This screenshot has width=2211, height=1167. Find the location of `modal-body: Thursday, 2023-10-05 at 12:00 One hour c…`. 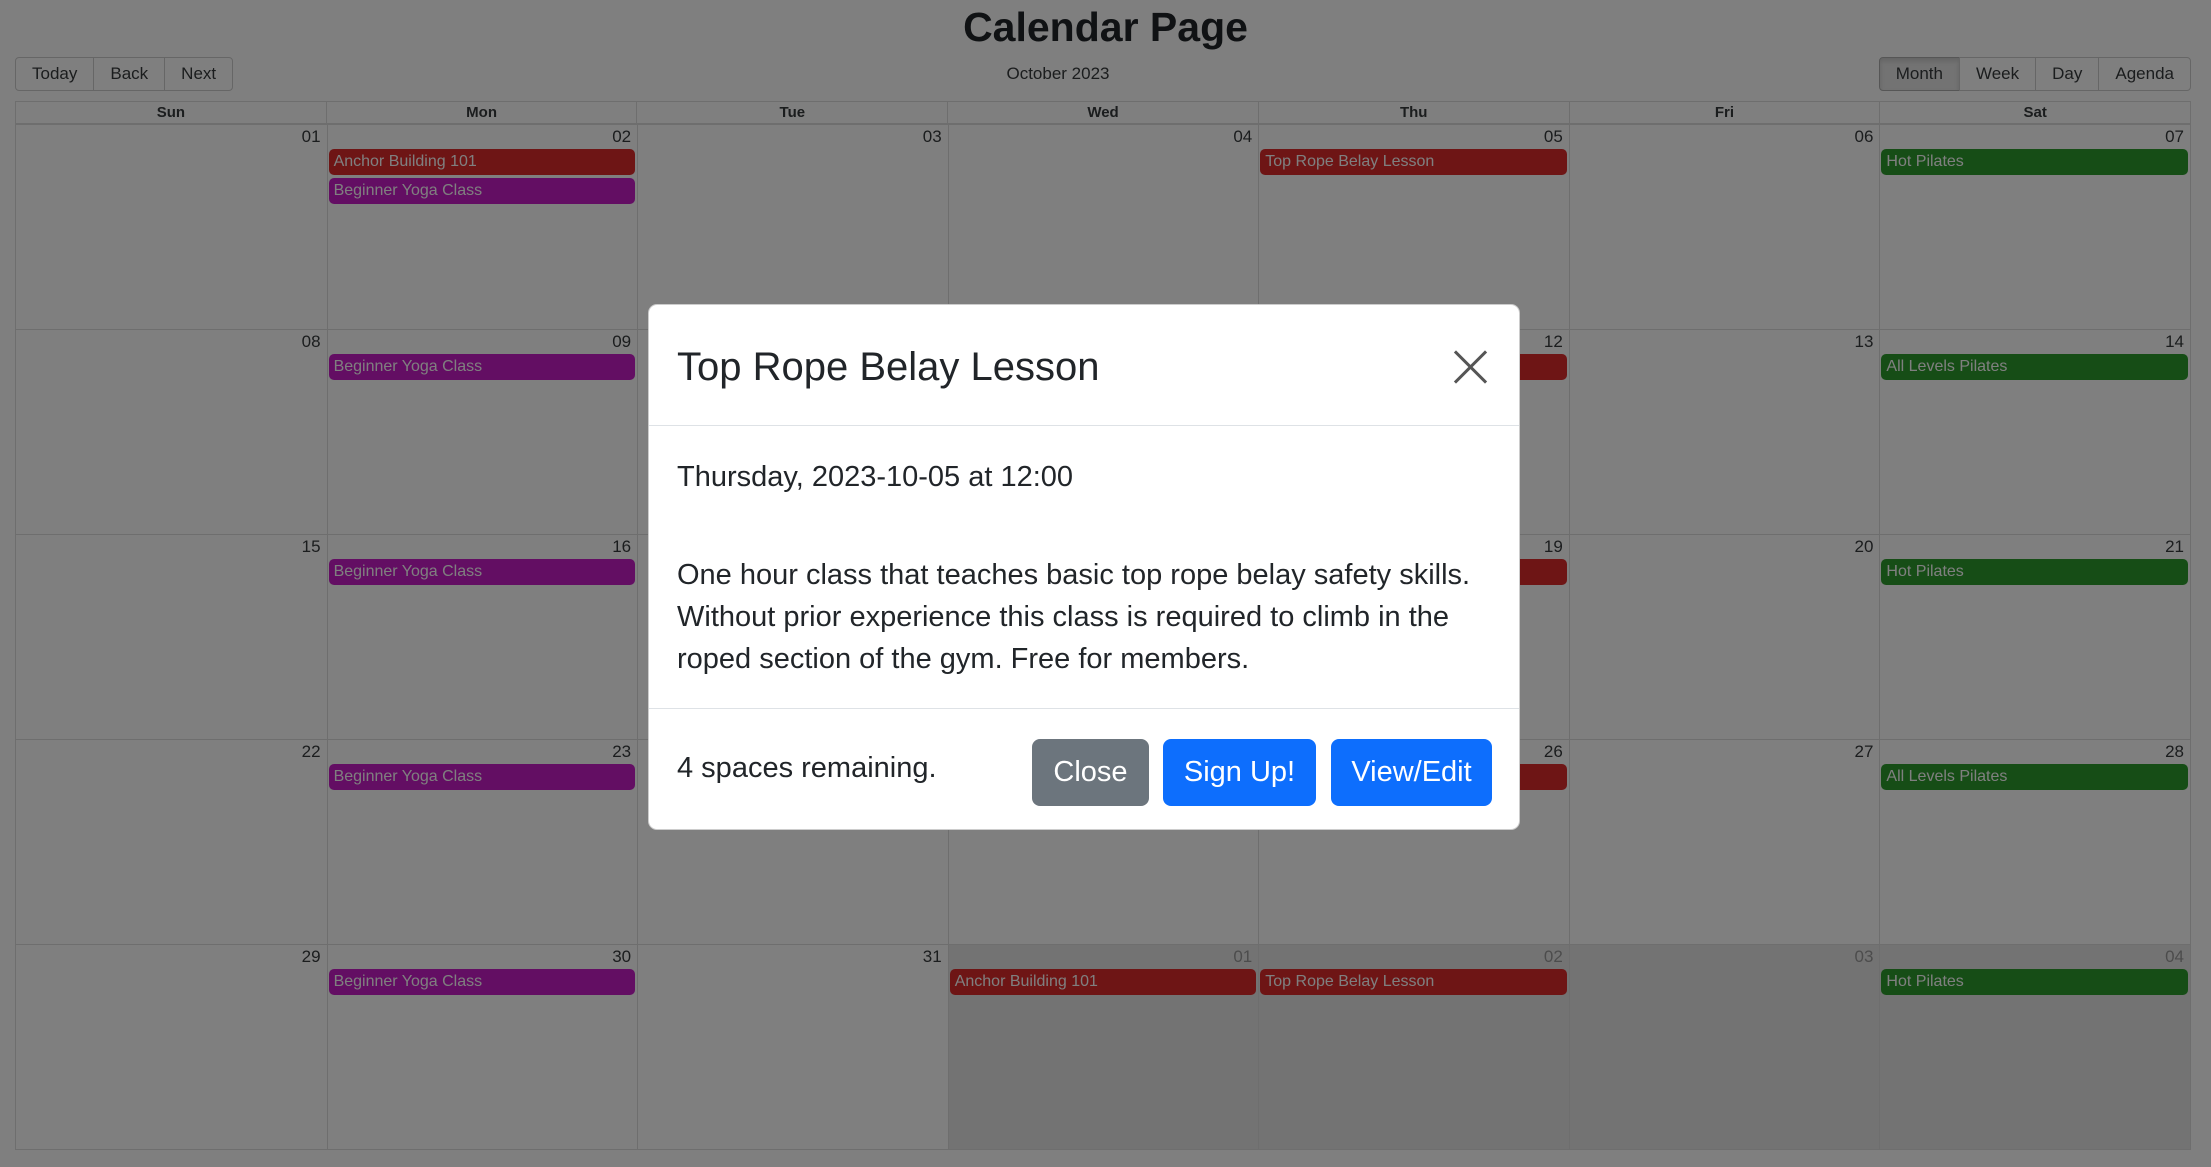

modal-body: Thursday, 2023-10-05 at 12:00 One hour c… is located at coordinates (1084, 567).